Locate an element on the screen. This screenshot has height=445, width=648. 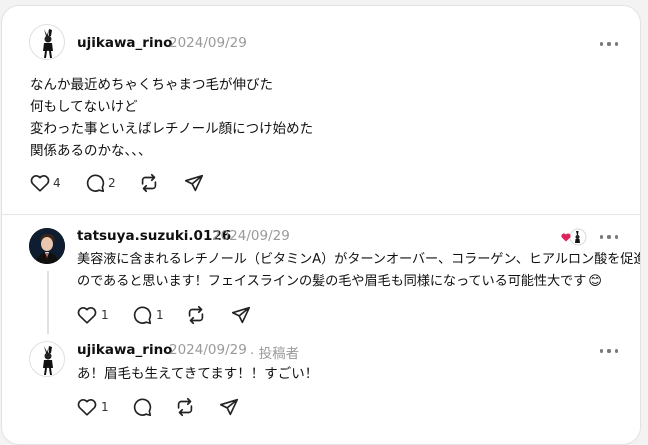
reply-username: ujikawa_rino is located at coordinates (124, 350).